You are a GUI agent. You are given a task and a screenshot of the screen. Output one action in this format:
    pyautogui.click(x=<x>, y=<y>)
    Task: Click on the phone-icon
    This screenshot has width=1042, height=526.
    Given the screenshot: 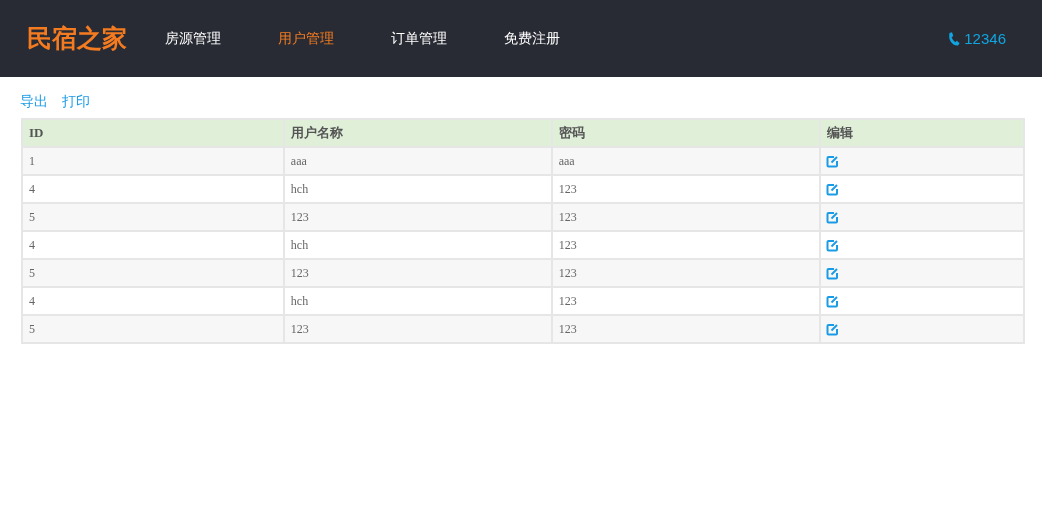 What is the action you would take?
    pyautogui.click(x=954, y=38)
    